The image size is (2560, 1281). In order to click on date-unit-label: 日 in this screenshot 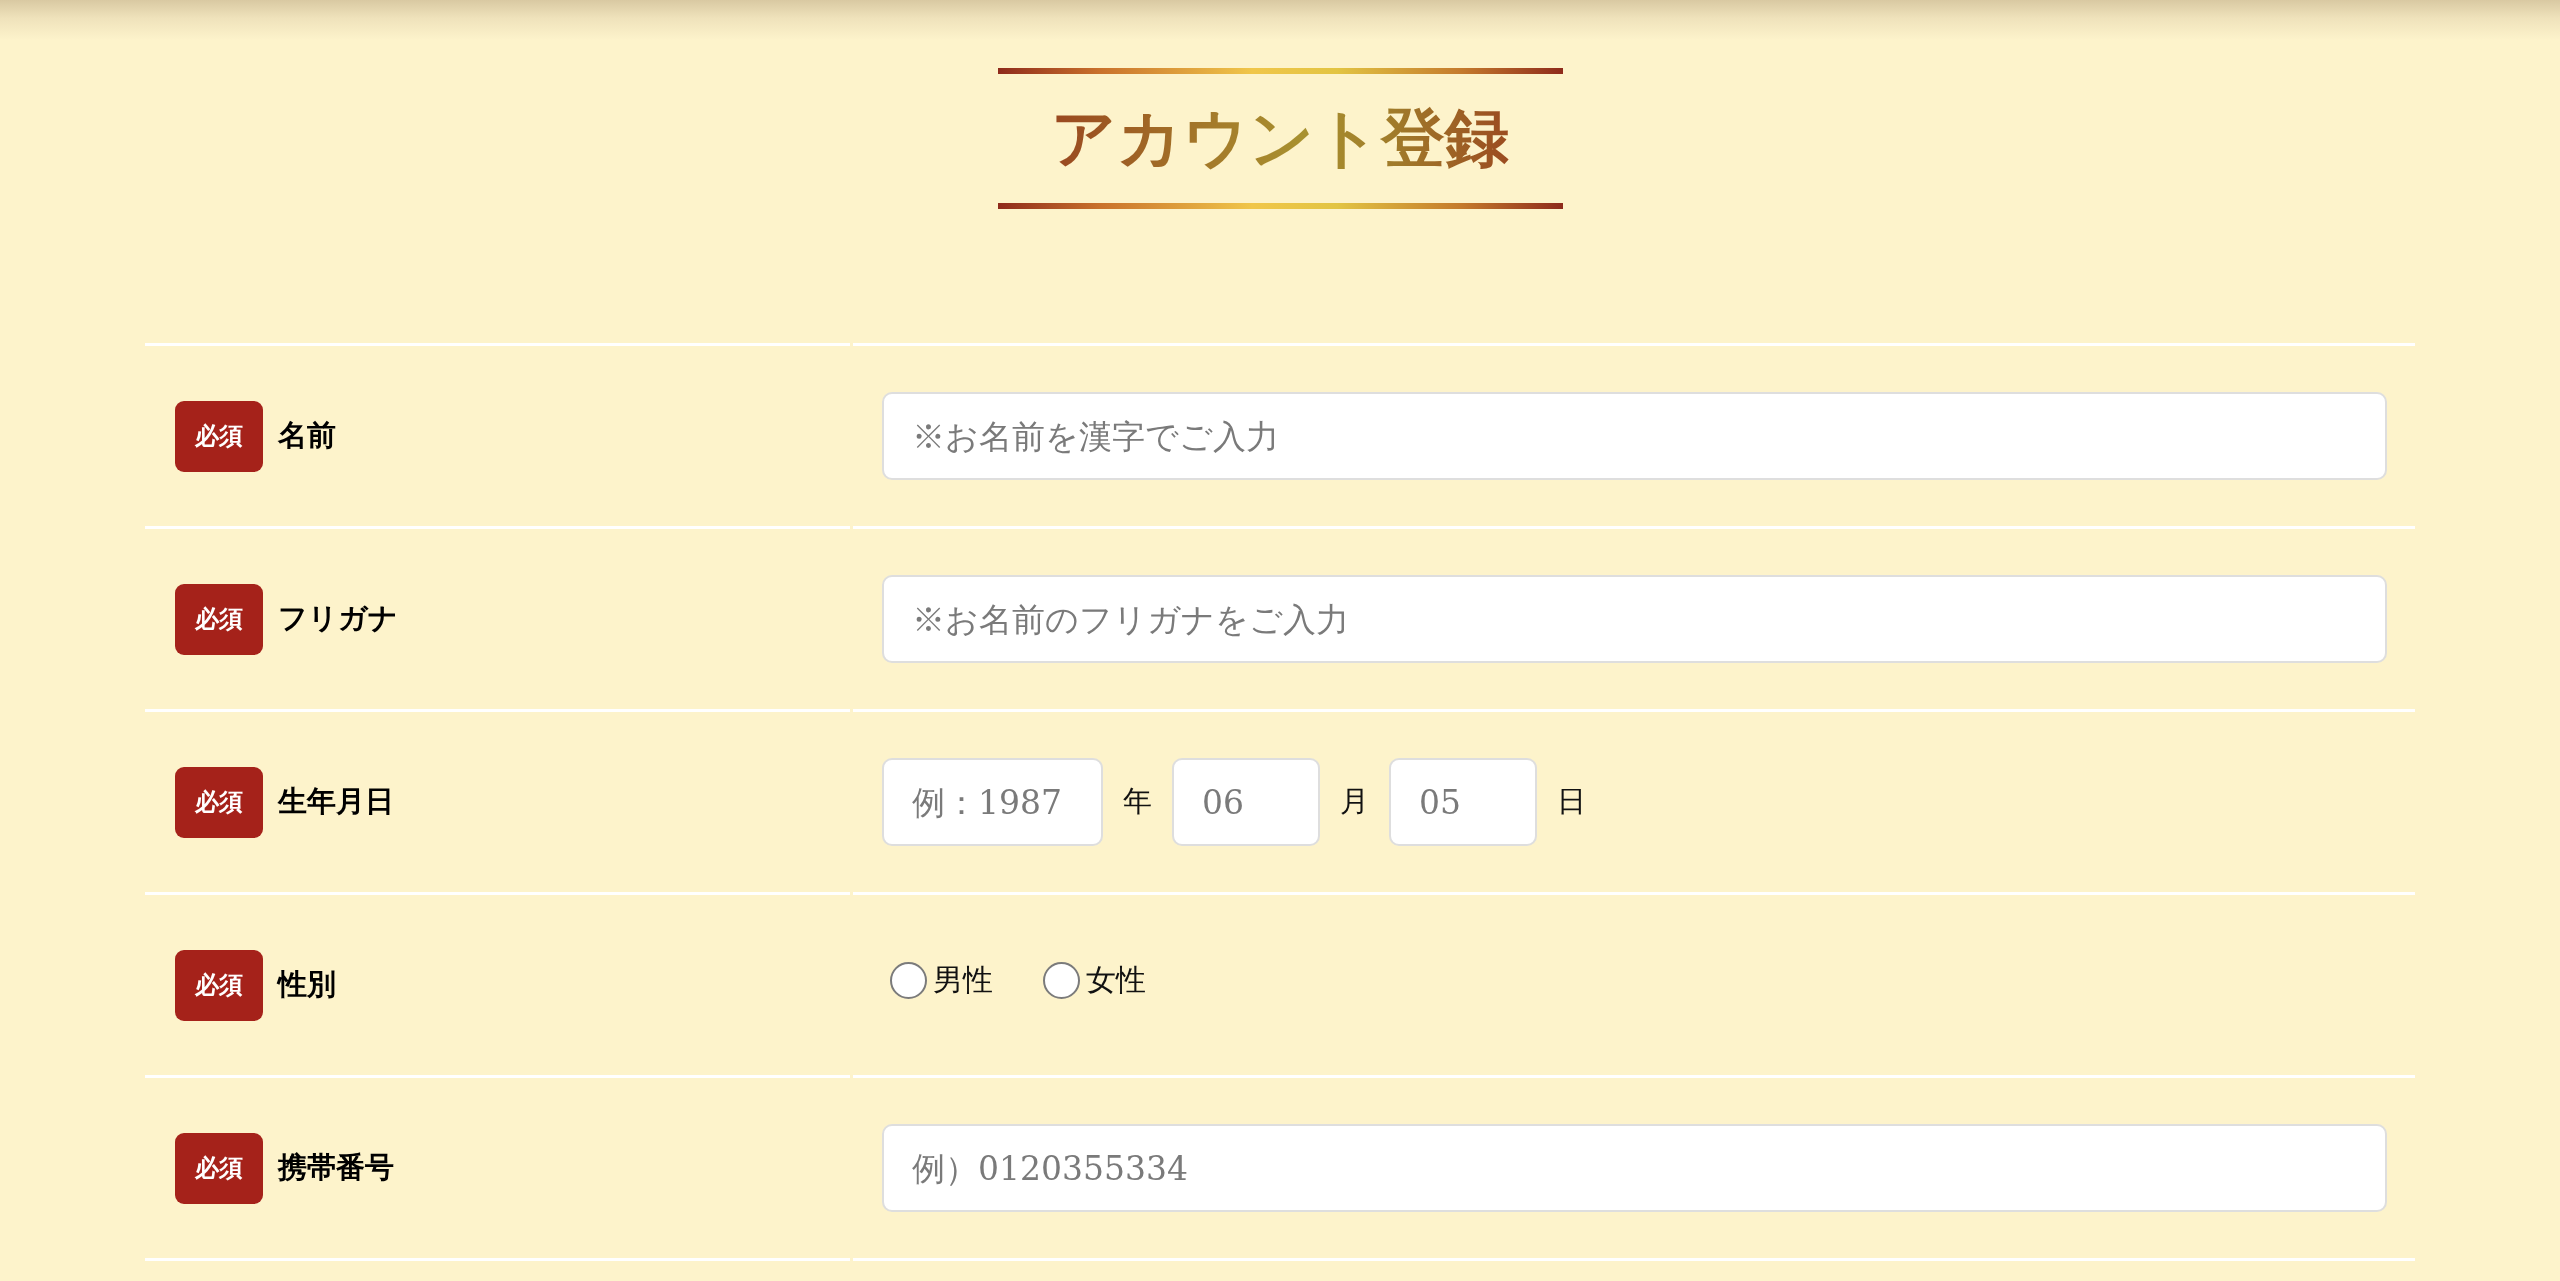, I will do `click(1571, 801)`.